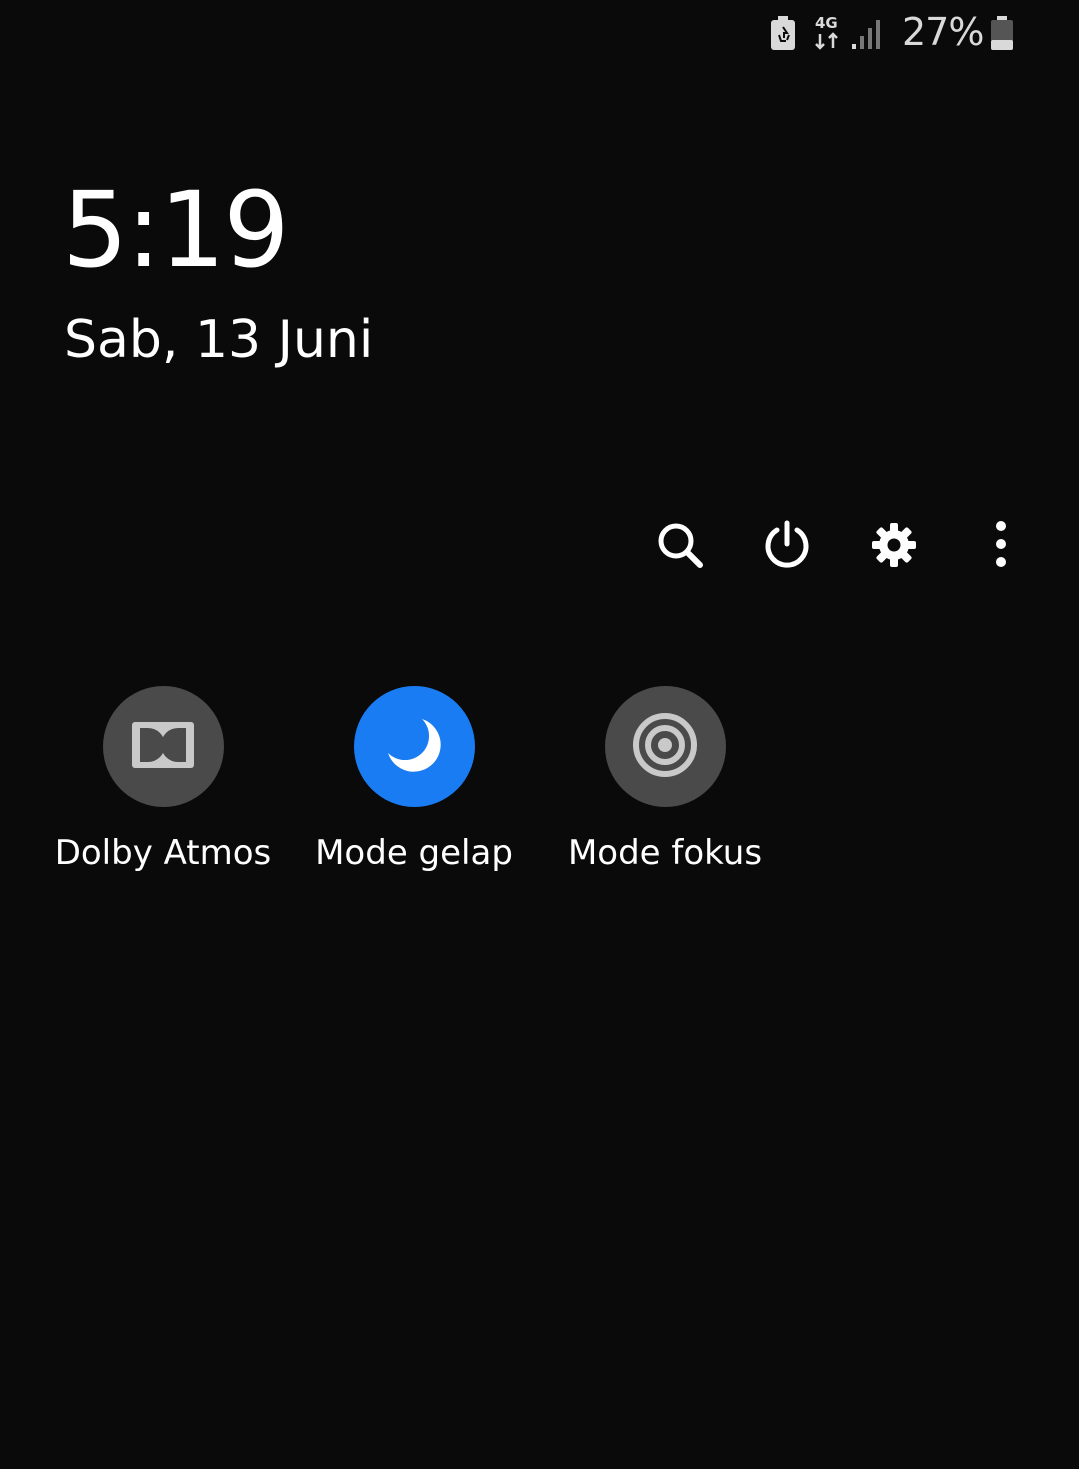 This screenshot has height=1469, width=1079. I want to click on tile-dark-mode-toggle, so click(414, 746).